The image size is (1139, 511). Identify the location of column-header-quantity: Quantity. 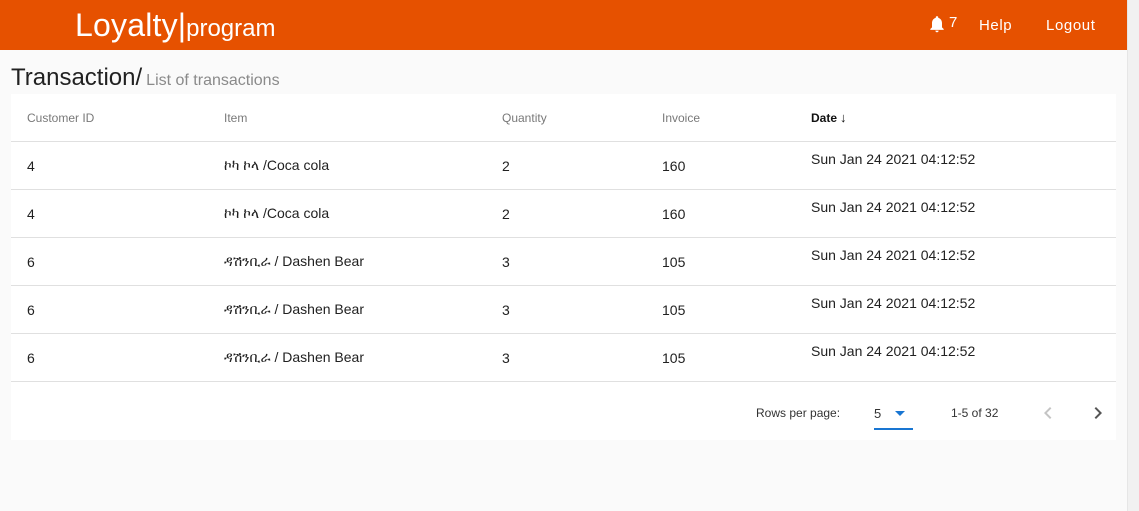
(582, 118).